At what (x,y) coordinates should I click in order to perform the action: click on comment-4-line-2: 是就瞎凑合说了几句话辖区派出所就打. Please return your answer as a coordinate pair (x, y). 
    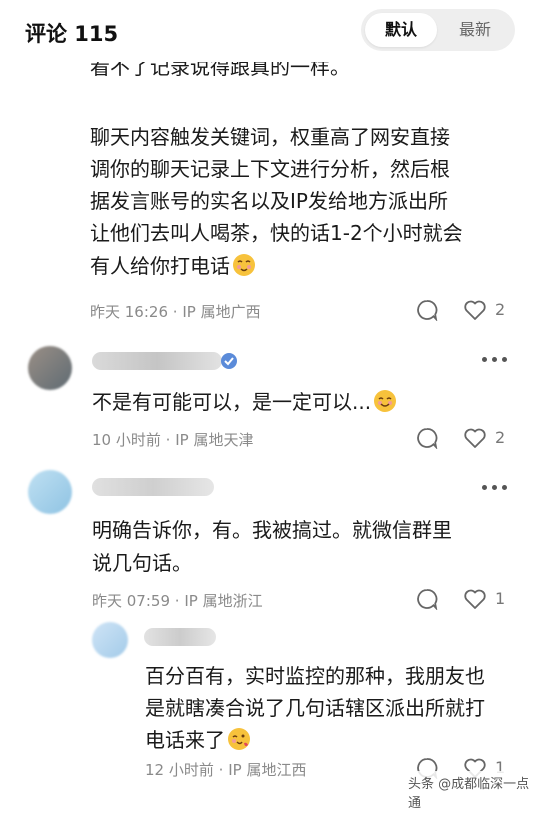
    Looking at the image, I should click on (315, 708).